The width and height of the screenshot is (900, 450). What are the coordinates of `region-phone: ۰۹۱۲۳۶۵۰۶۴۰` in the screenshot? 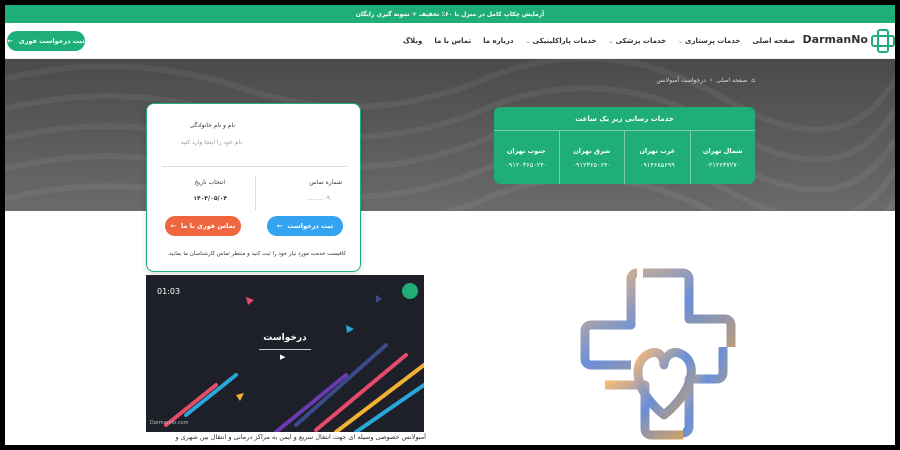 It's located at (592, 165).